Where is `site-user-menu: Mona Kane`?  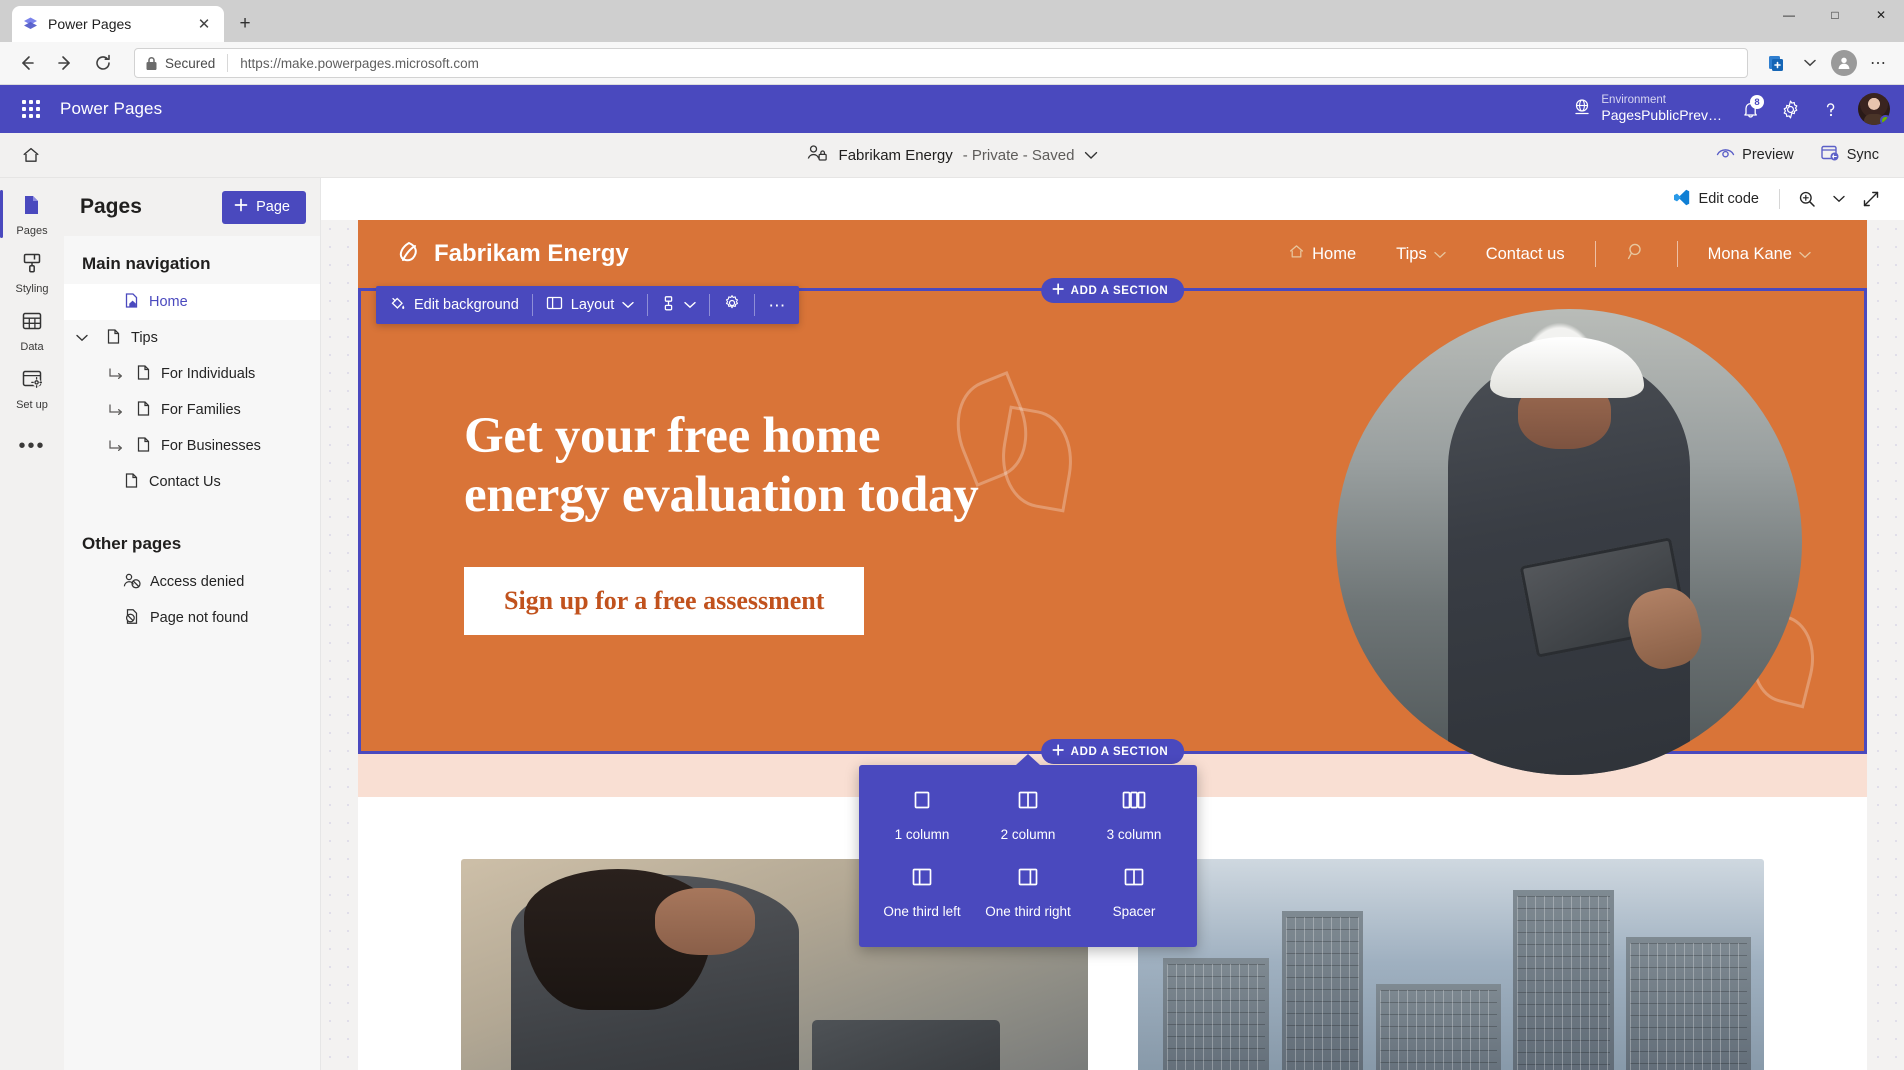
site-user-menu: Mona Kane is located at coordinates (1759, 254).